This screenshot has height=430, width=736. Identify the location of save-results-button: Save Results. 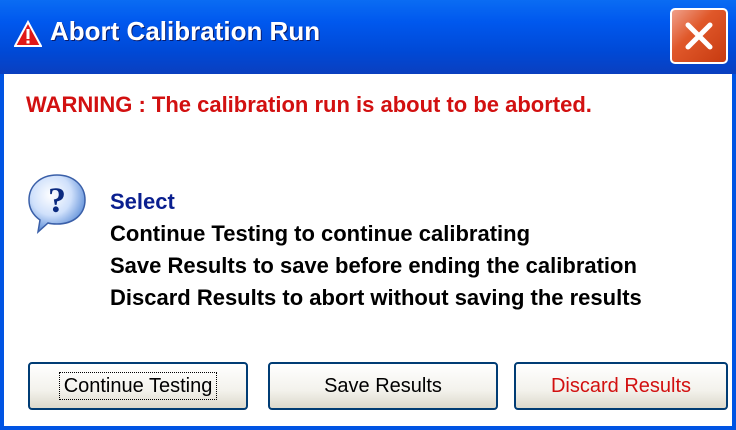
(383, 386).